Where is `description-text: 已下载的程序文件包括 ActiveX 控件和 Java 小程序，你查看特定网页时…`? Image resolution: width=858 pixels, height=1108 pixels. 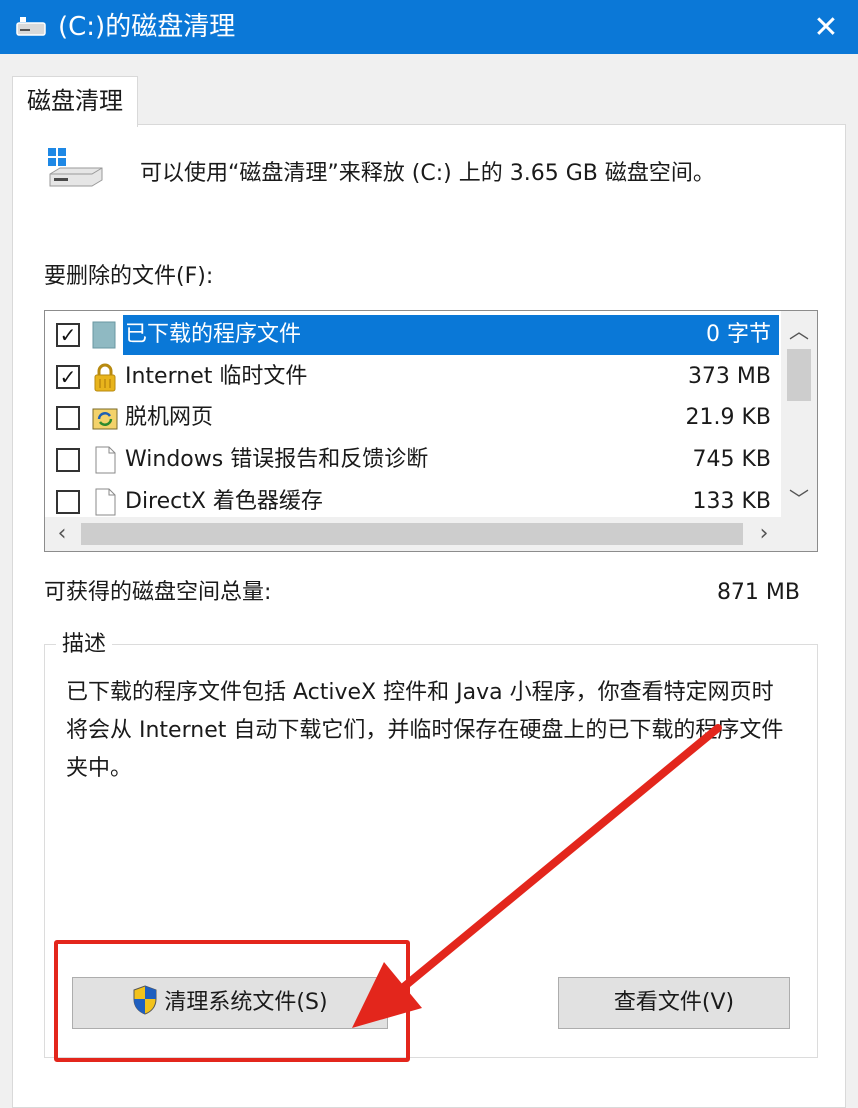 description-text: 已下载的程序文件包括 ActiveX 控件和 Java 小程序，你查看特定网页时… is located at coordinates (425, 730).